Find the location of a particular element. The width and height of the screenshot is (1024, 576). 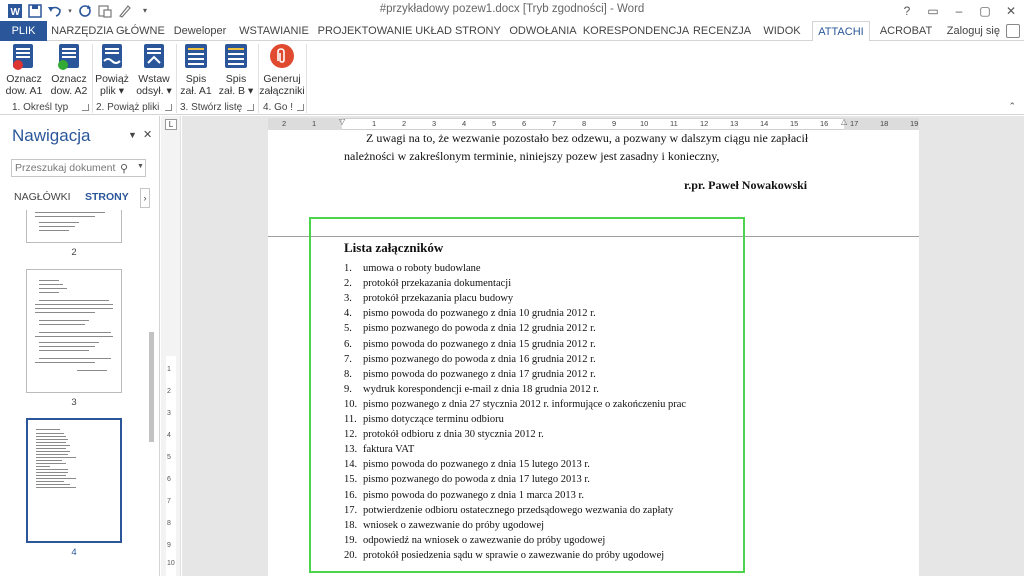

tab-acrobat: ACROBAT is located at coordinates (906, 31).